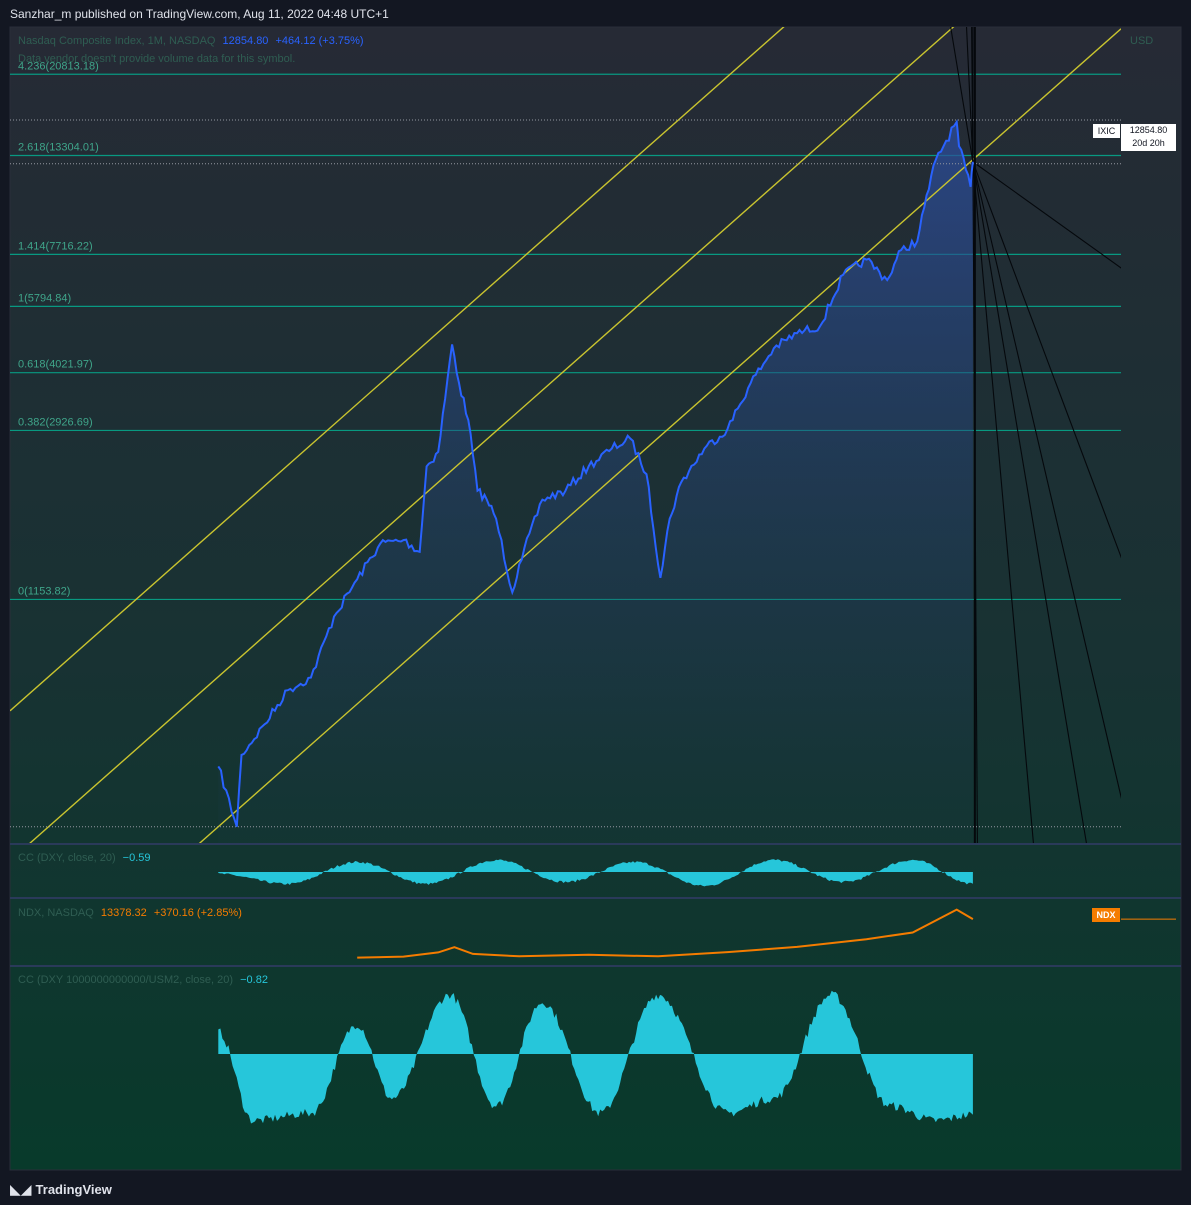 The height and width of the screenshot is (1205, 1191). Describe the element at coordinates (55, 246) in the screenshot. I see `fib-level-label: 1.414(7716.22)` at that location.